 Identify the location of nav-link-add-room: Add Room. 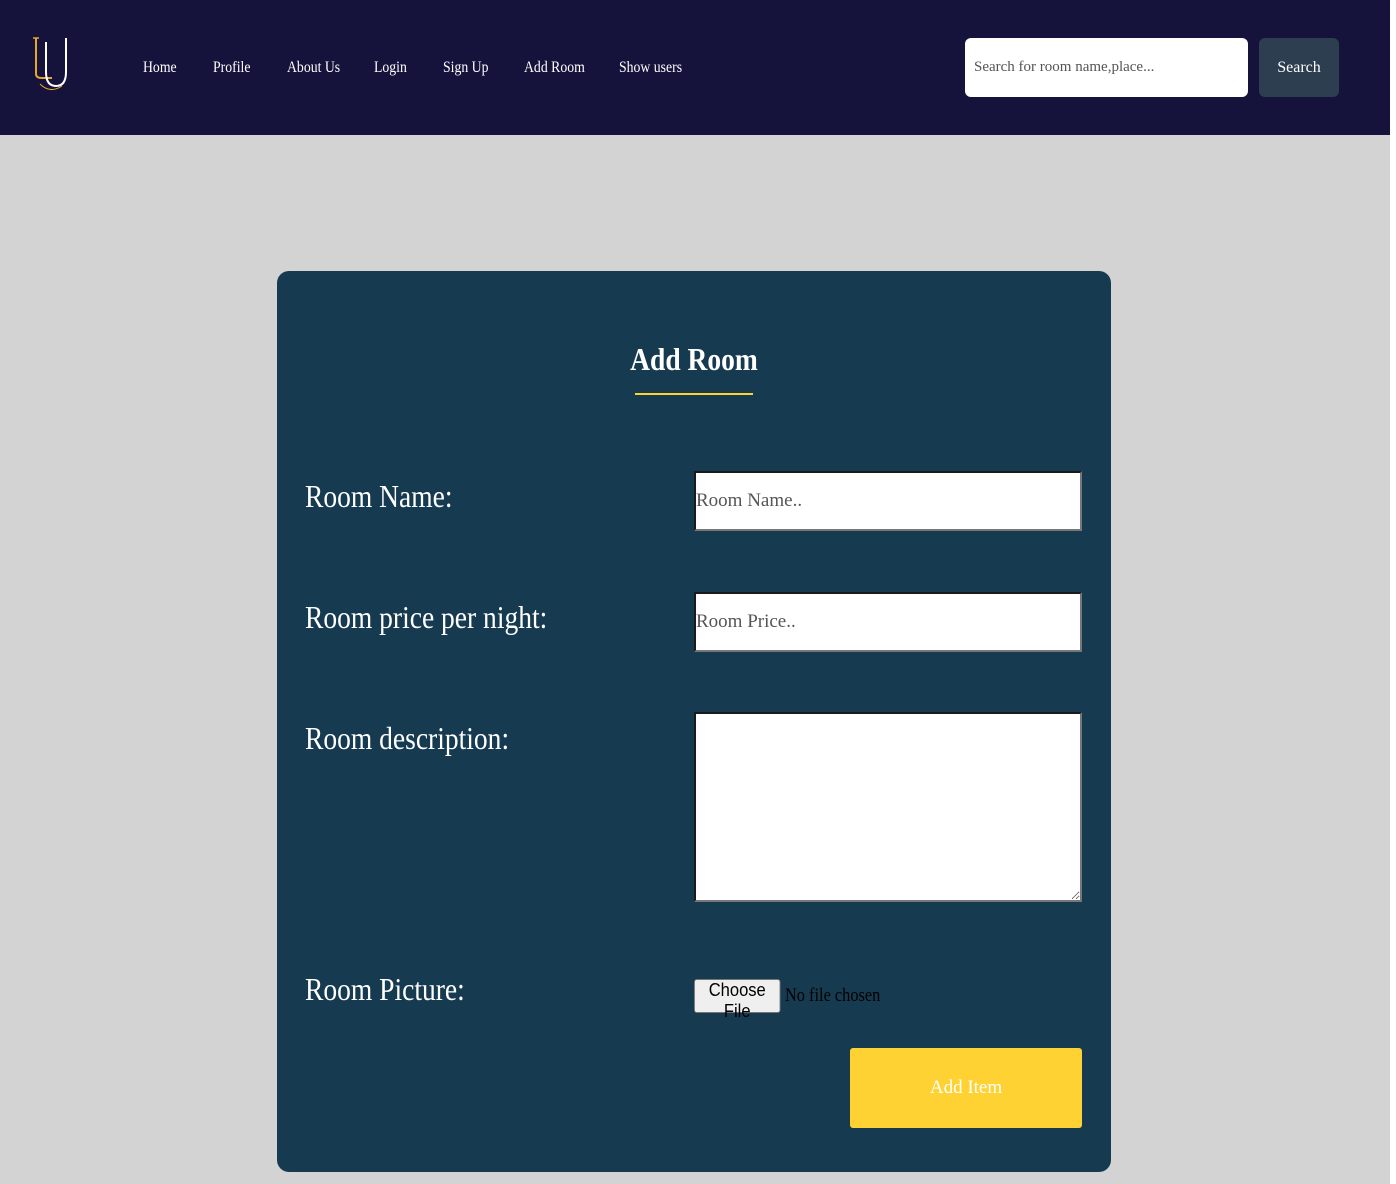
(554, 68).